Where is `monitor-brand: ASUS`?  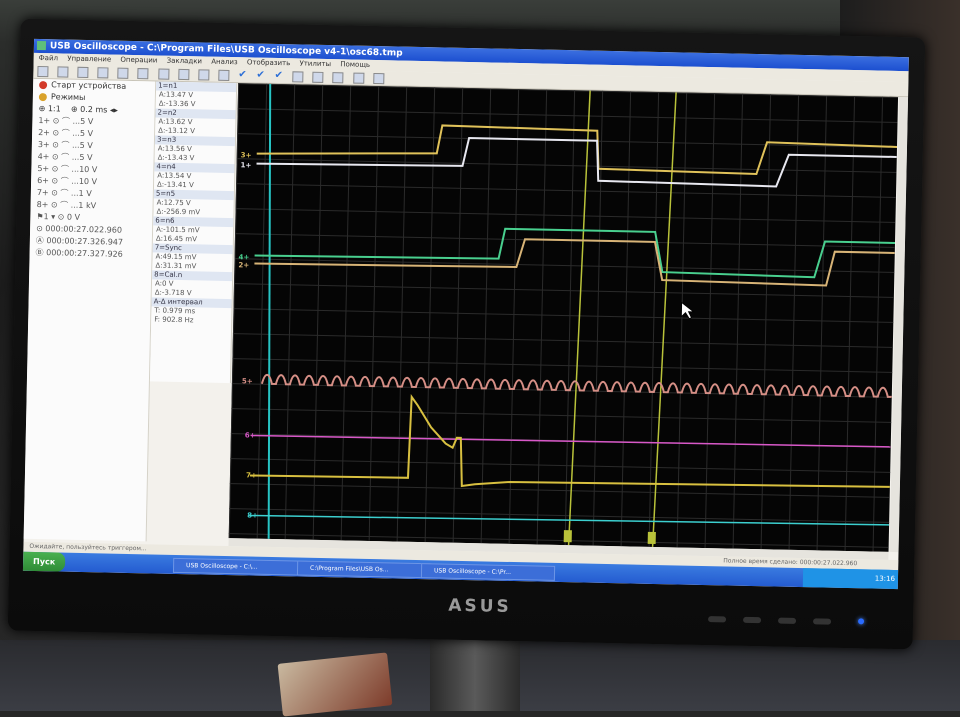
monitor-brand: ASUS is located at coordinates (480, 606).